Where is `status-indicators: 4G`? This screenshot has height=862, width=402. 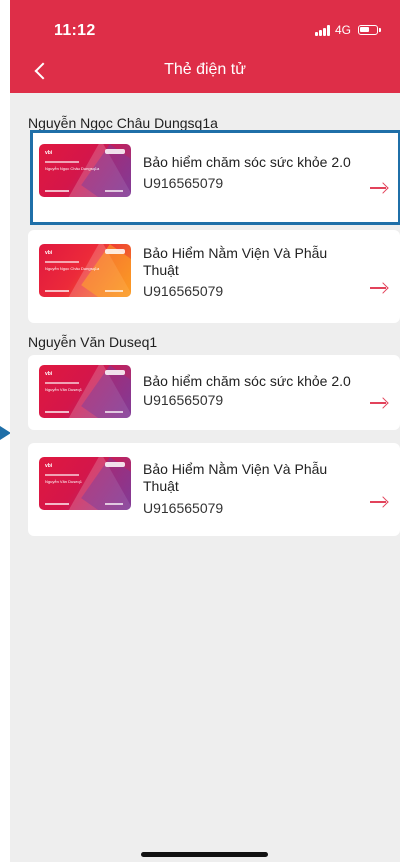
status-indicators: 4G is located at coordinates (347, 30).